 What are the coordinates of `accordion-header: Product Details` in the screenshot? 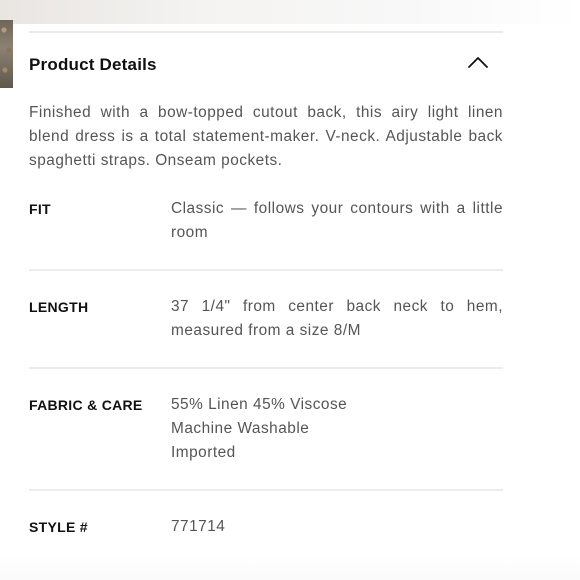 It's located at (266, 63).